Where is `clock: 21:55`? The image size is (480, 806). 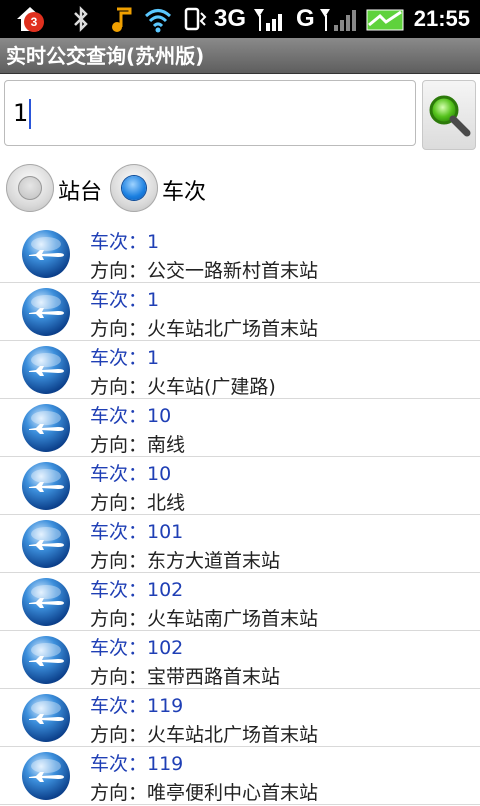
clock: 21:55 is located at coordinates (441, 18).